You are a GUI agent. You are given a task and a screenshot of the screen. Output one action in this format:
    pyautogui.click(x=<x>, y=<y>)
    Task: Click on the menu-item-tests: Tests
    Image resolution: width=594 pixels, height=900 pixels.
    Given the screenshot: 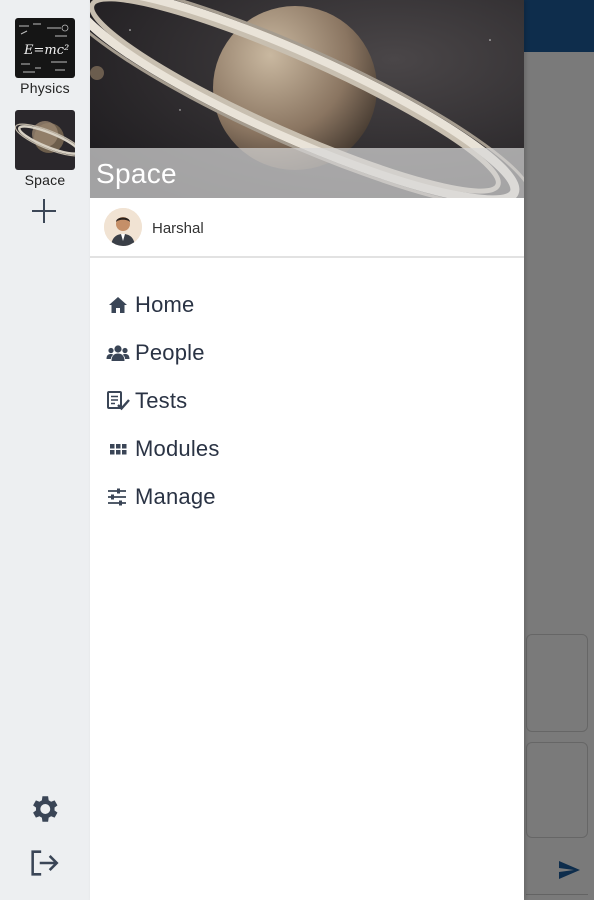 What is the action you would take?
    pyautogui.click(x=146, y=401)
    